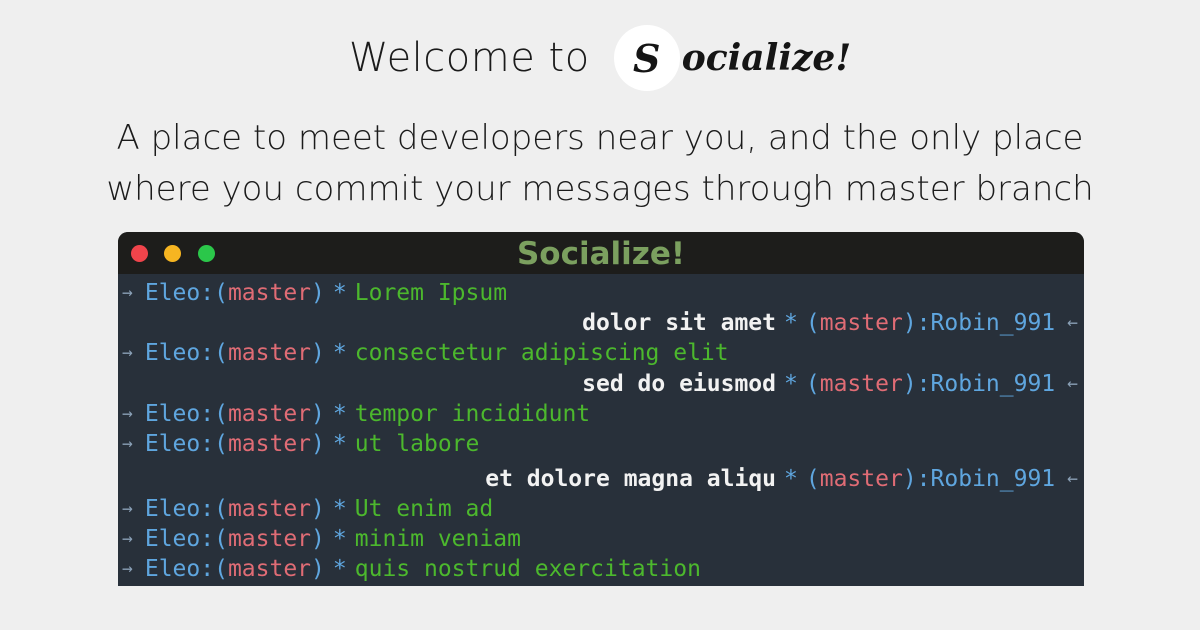 Image resolution: width=1200 pixels, height=630 pixels. What do you see at coordinates (469, 58) in the screenshot?
I see `welcome-text: Welcome to` at bounding box center [469, 58].